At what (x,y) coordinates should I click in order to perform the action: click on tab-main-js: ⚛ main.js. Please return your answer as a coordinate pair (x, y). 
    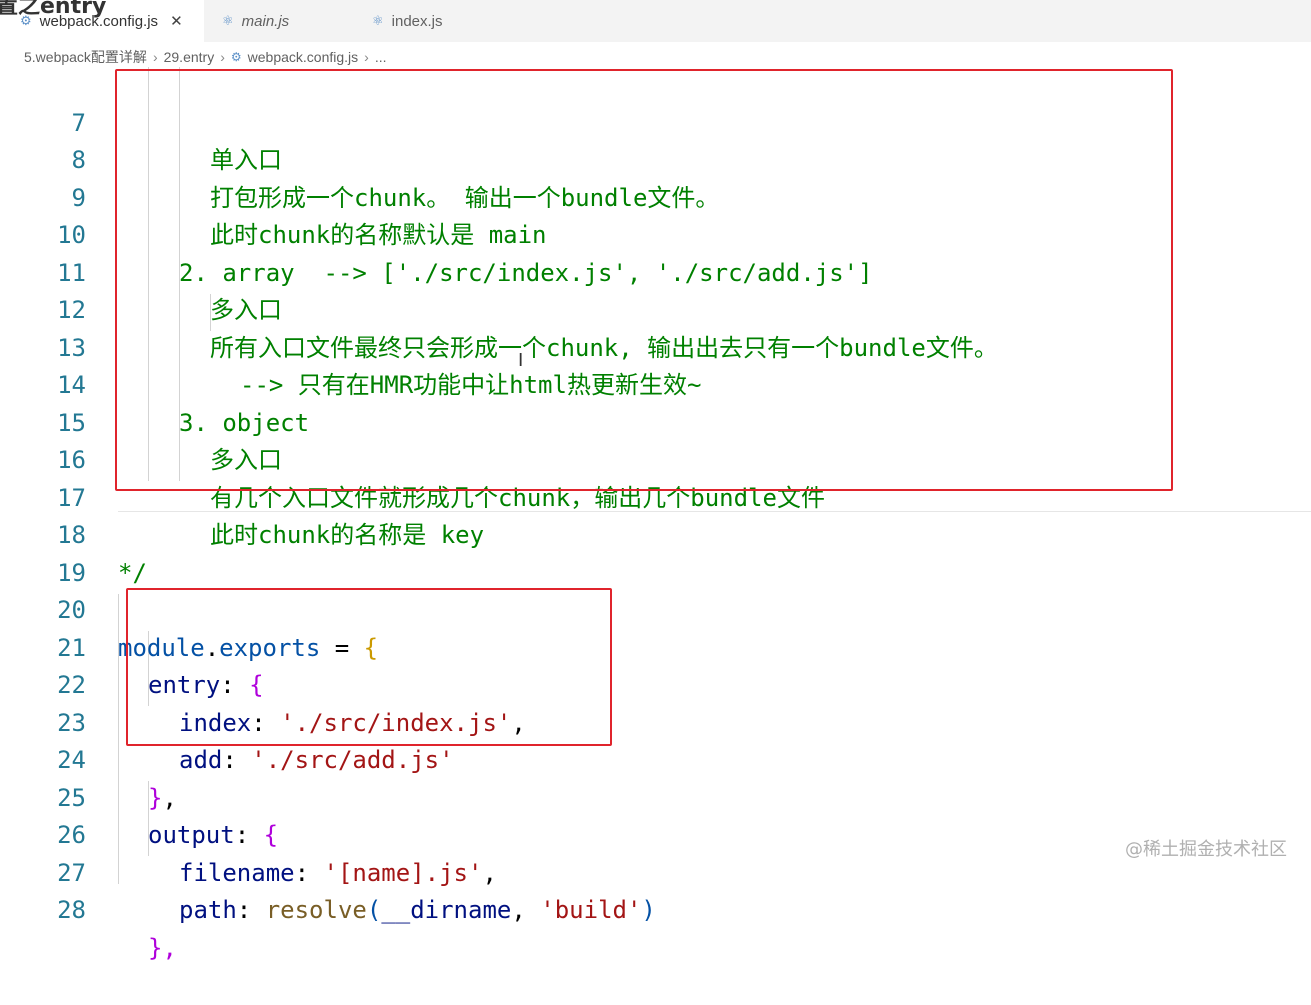
    Looking at the image, I should click on (285, 21).